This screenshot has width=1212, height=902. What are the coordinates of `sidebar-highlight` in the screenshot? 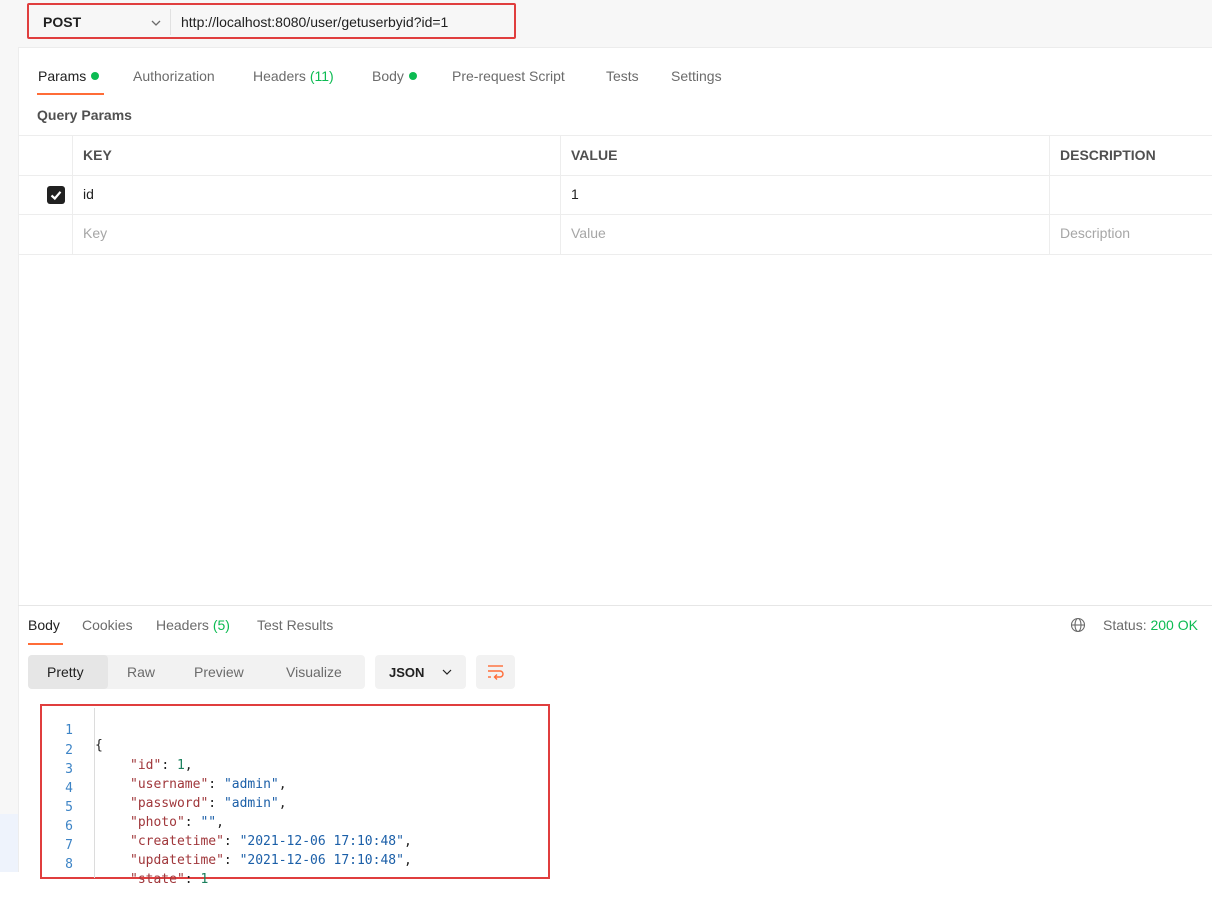 It's located at (9, 843).